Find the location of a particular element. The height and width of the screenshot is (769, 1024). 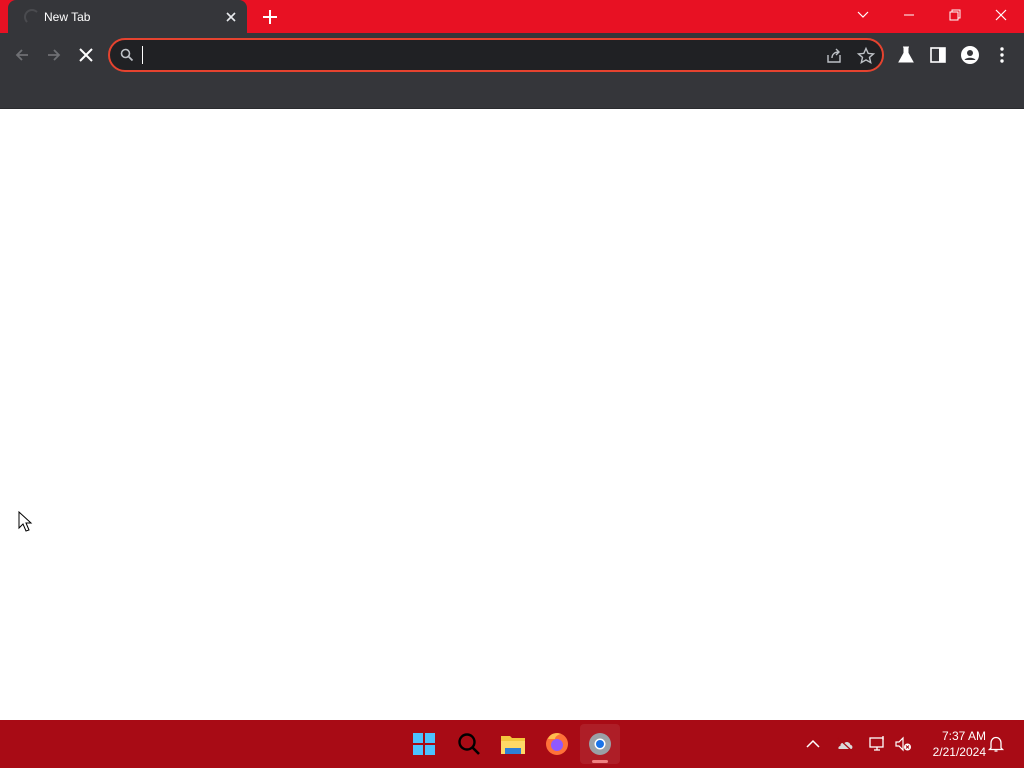

clock-date: 2/21/2024 is located at coordinates (959, 752).